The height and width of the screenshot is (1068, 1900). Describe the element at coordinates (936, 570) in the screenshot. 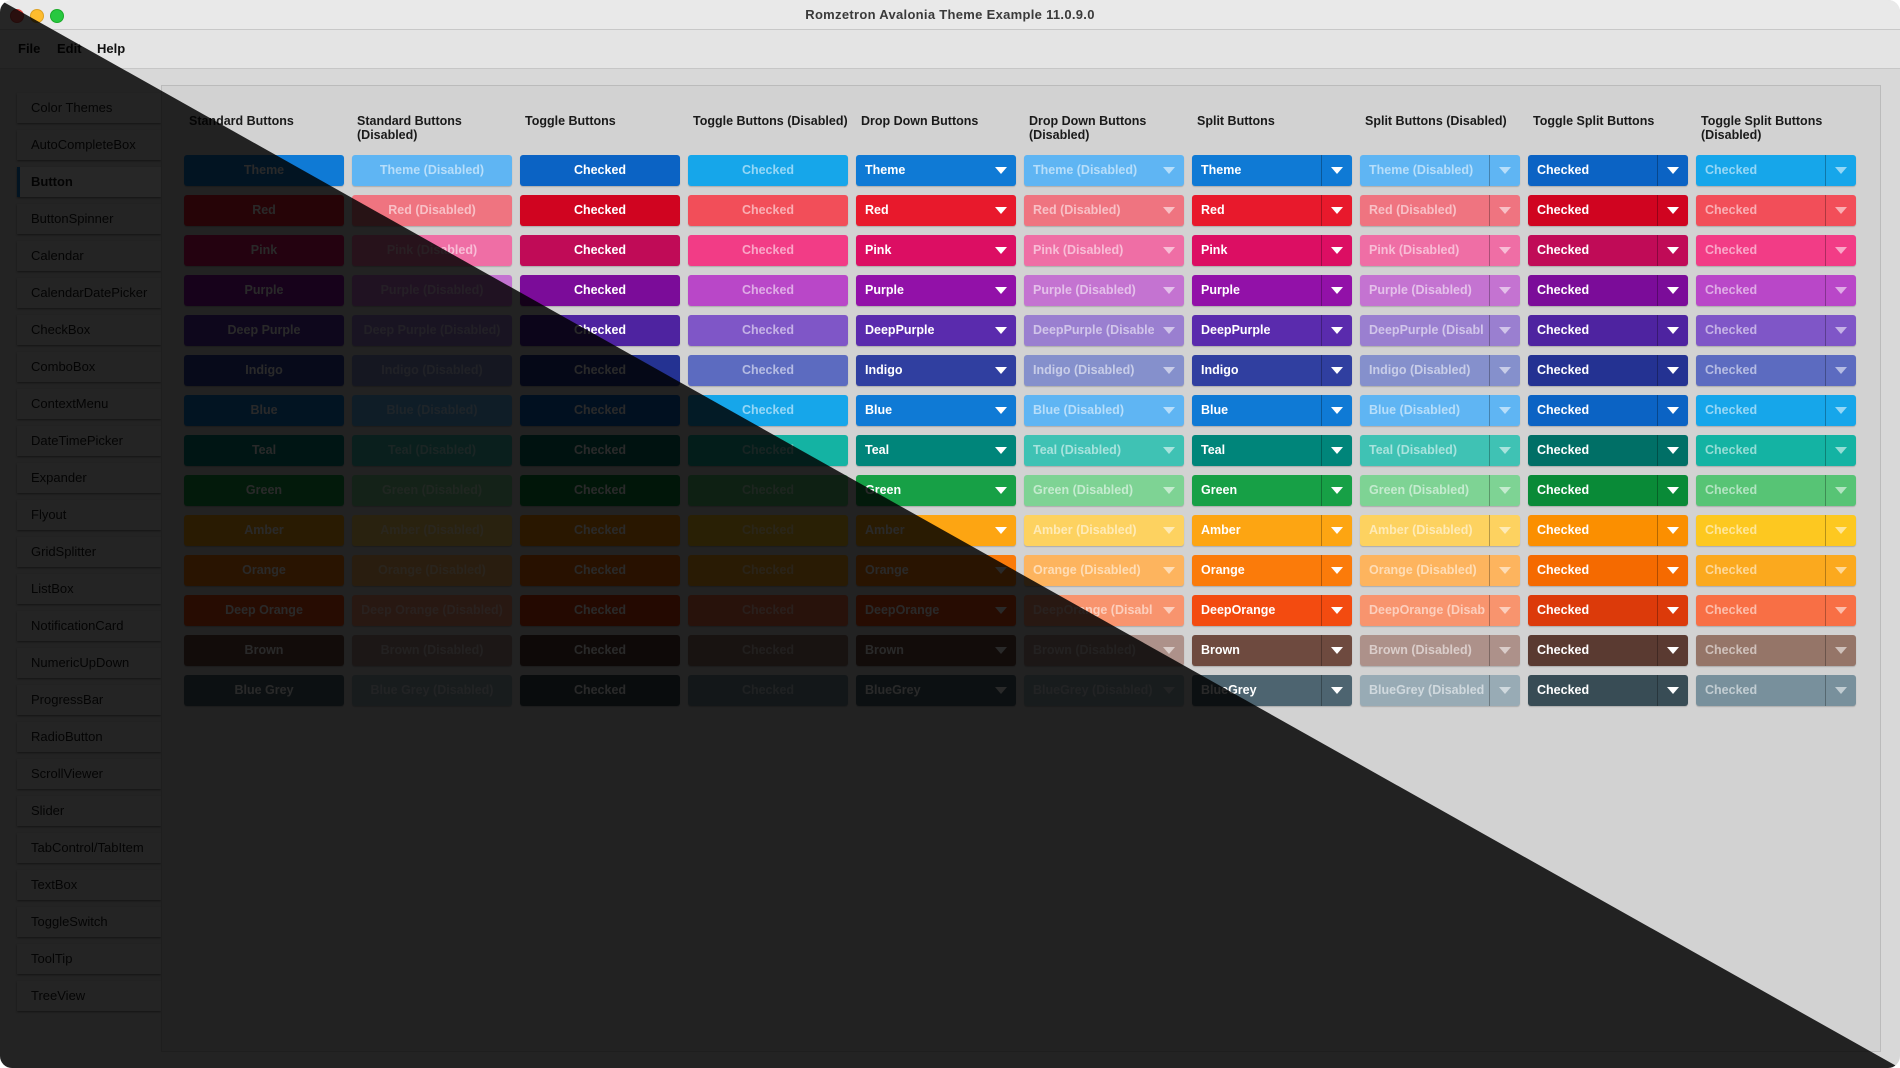

I see `dropdown-button: Orange` at that location.